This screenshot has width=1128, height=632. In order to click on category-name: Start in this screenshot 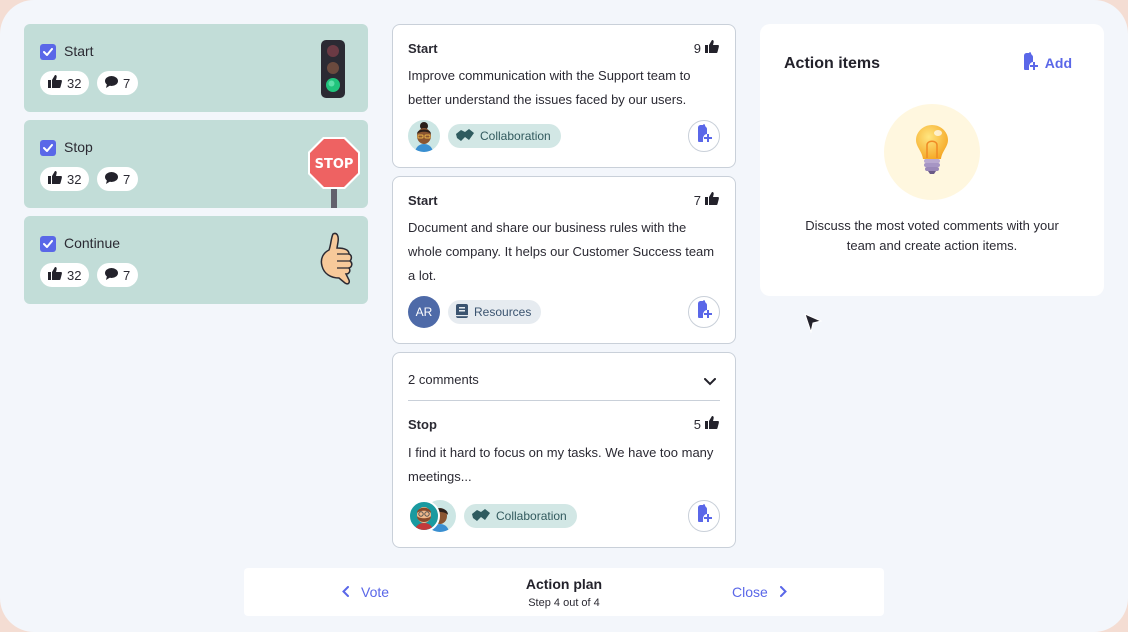, I will do `click(79, 51)`.